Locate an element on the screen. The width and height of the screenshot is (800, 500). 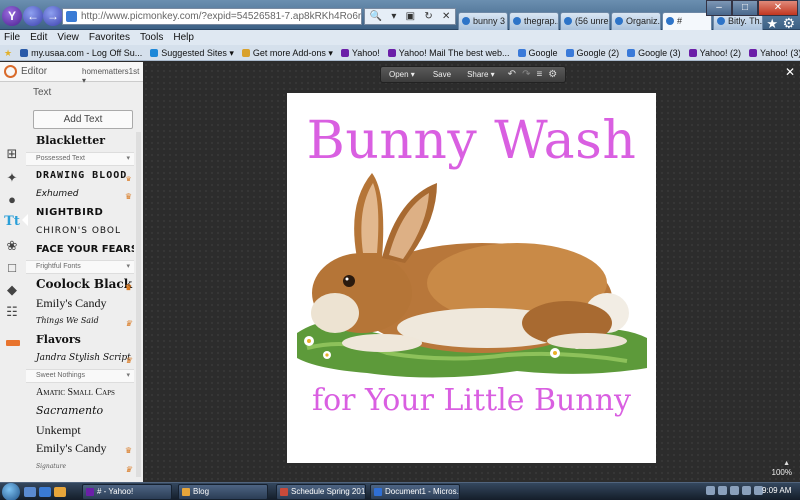
photo-title-text: Bunny Wash is located at coordinates (471, 141).